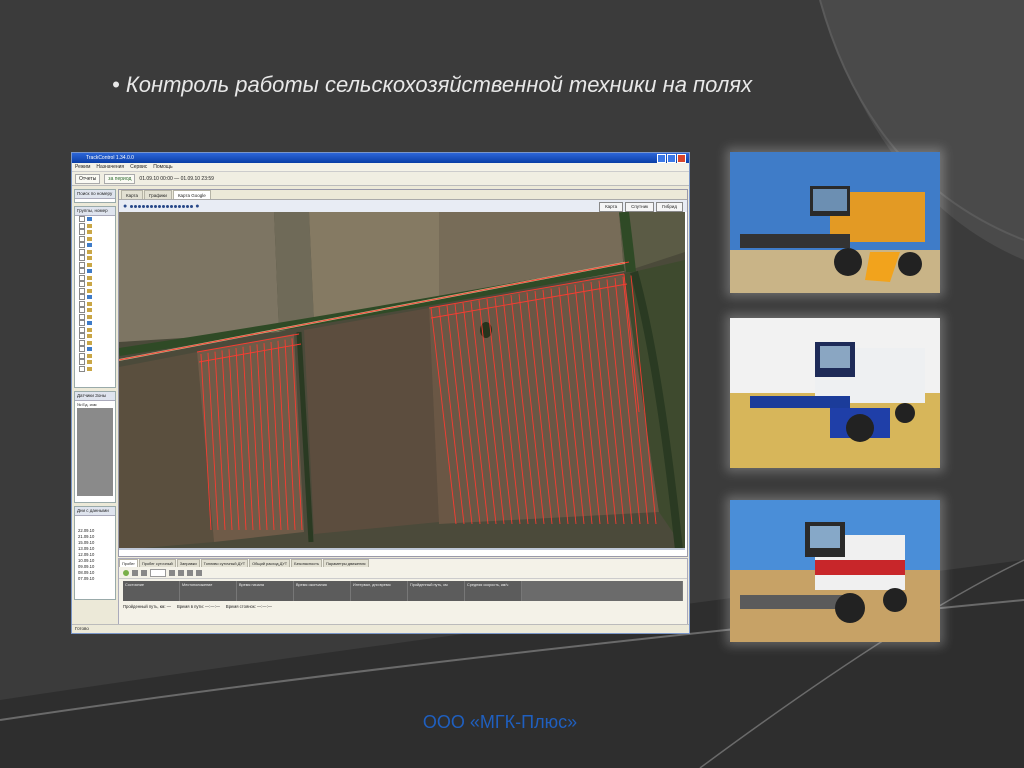 The height and width of the screenshot is (768, 1024). What do you see at coordinates (493, 591) in the screenshot?
I see `col-avg-speed: Средняя скорость, км/ч` at bounding box center [493, 591].